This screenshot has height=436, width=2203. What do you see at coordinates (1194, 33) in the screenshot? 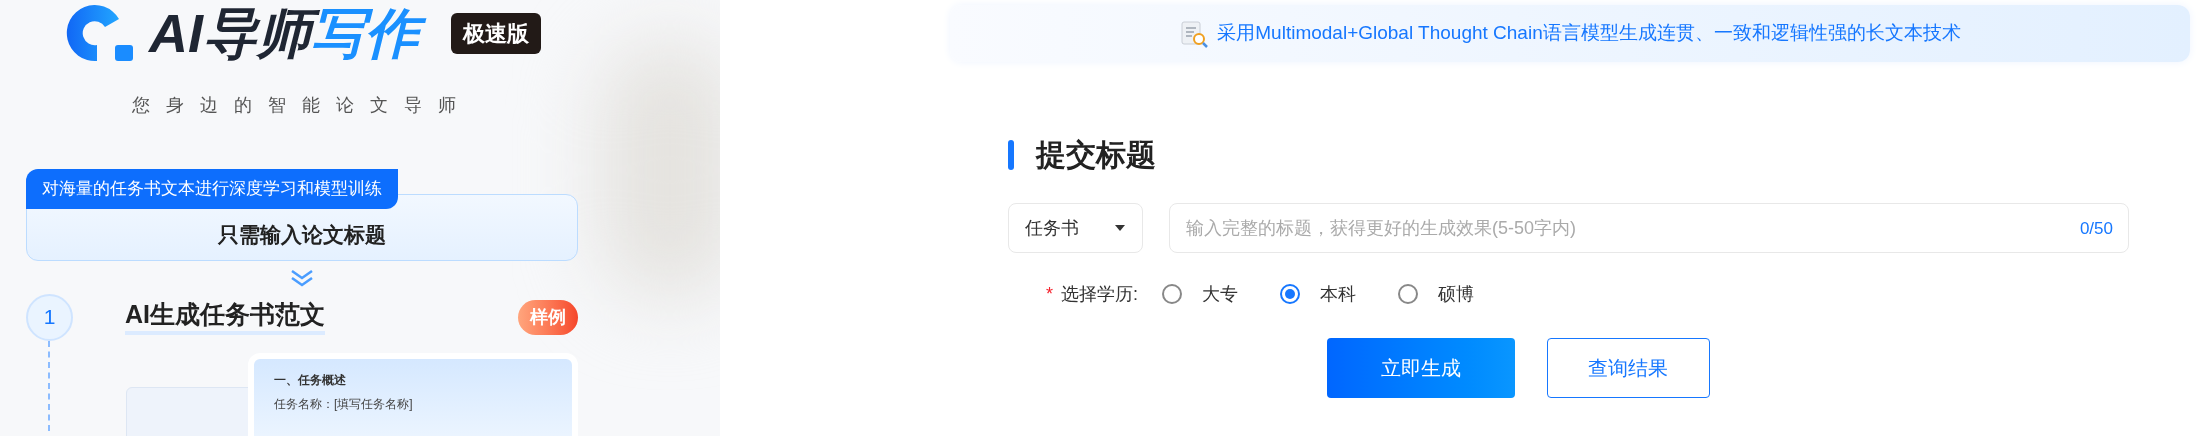
I see `document-search-icon` at bounding box center [1194, 33].